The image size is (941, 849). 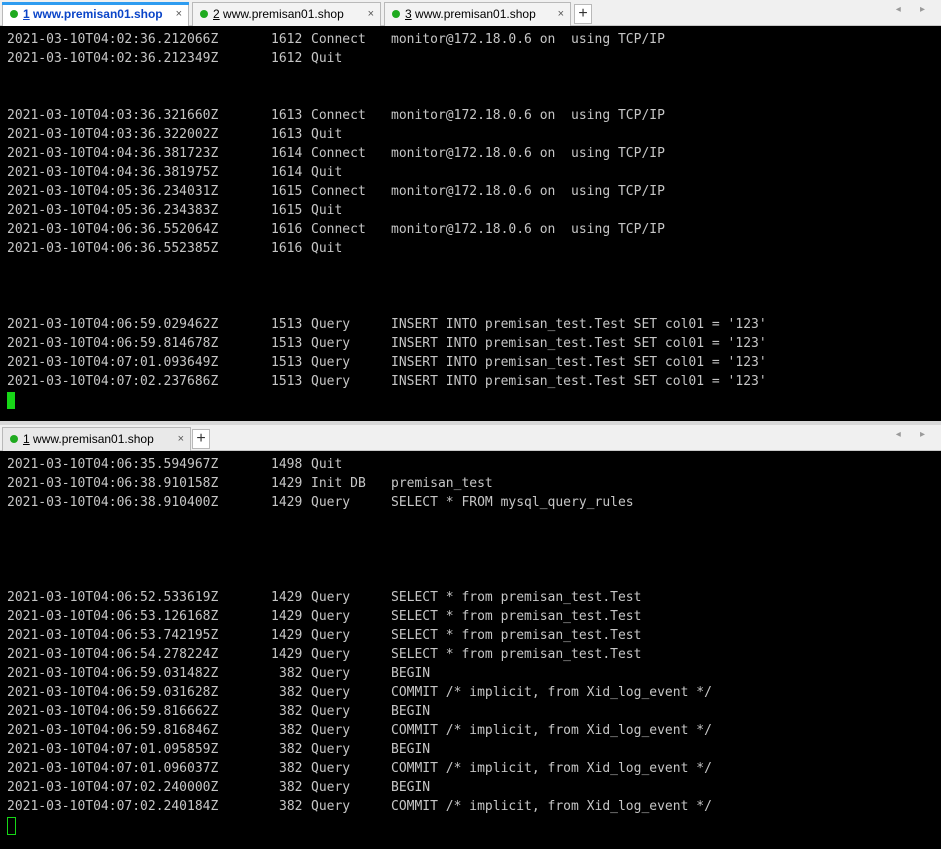 What do you see at coordinates (113, 711) in the screenshot?
I see `log-timestamp: 2021-03-10T04:06:59.816662Z` at bounding box center [113, 711].